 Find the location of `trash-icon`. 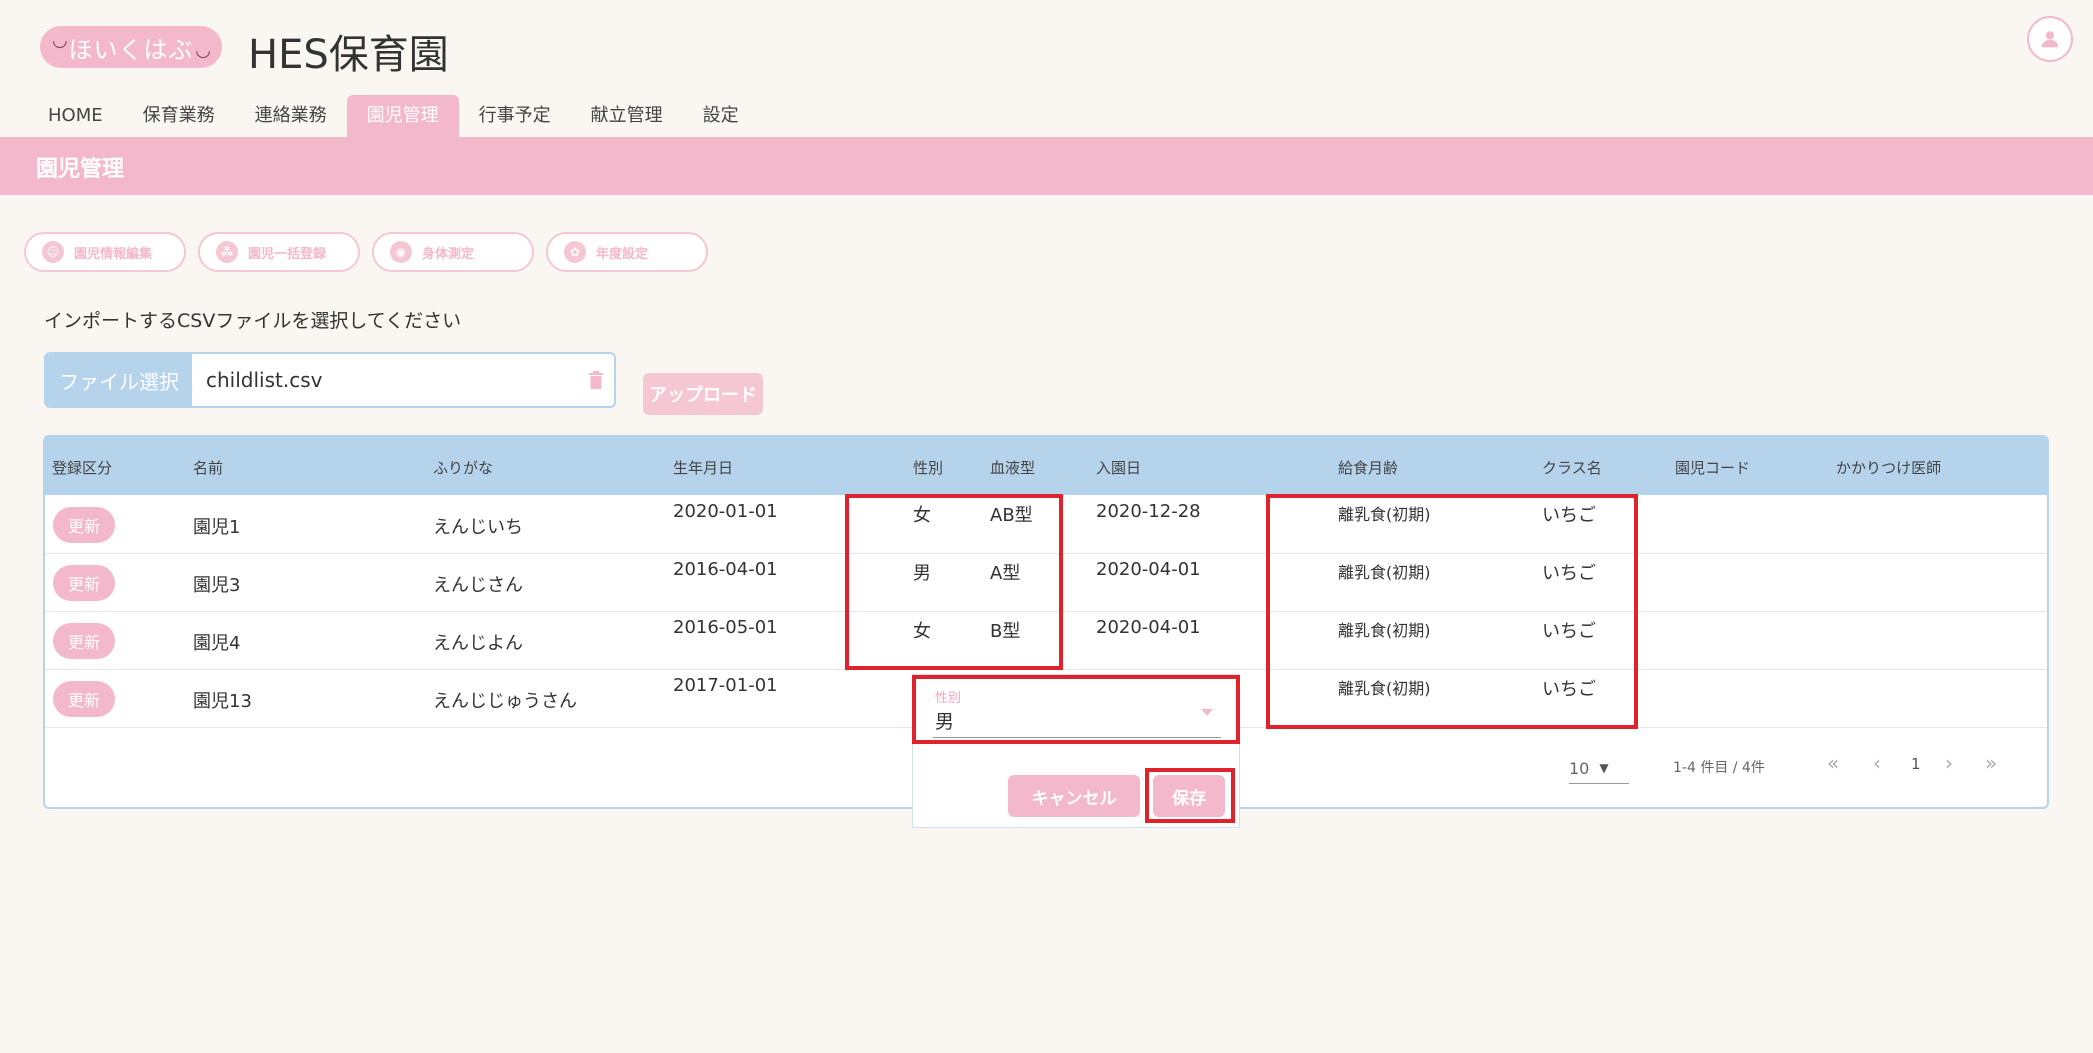

trash-icon is located at coordinates (596, 380).